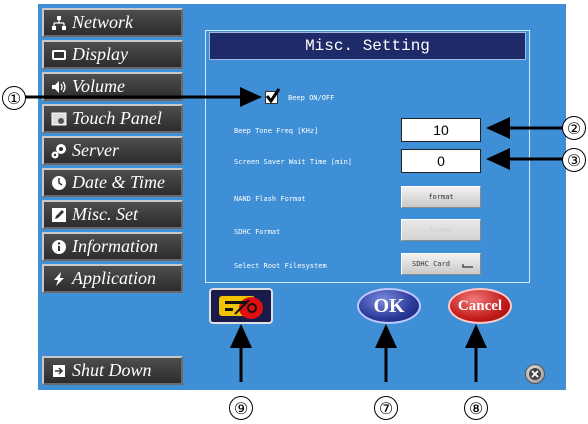  I want to click on callout-9: ⑨, so click(241, 408).